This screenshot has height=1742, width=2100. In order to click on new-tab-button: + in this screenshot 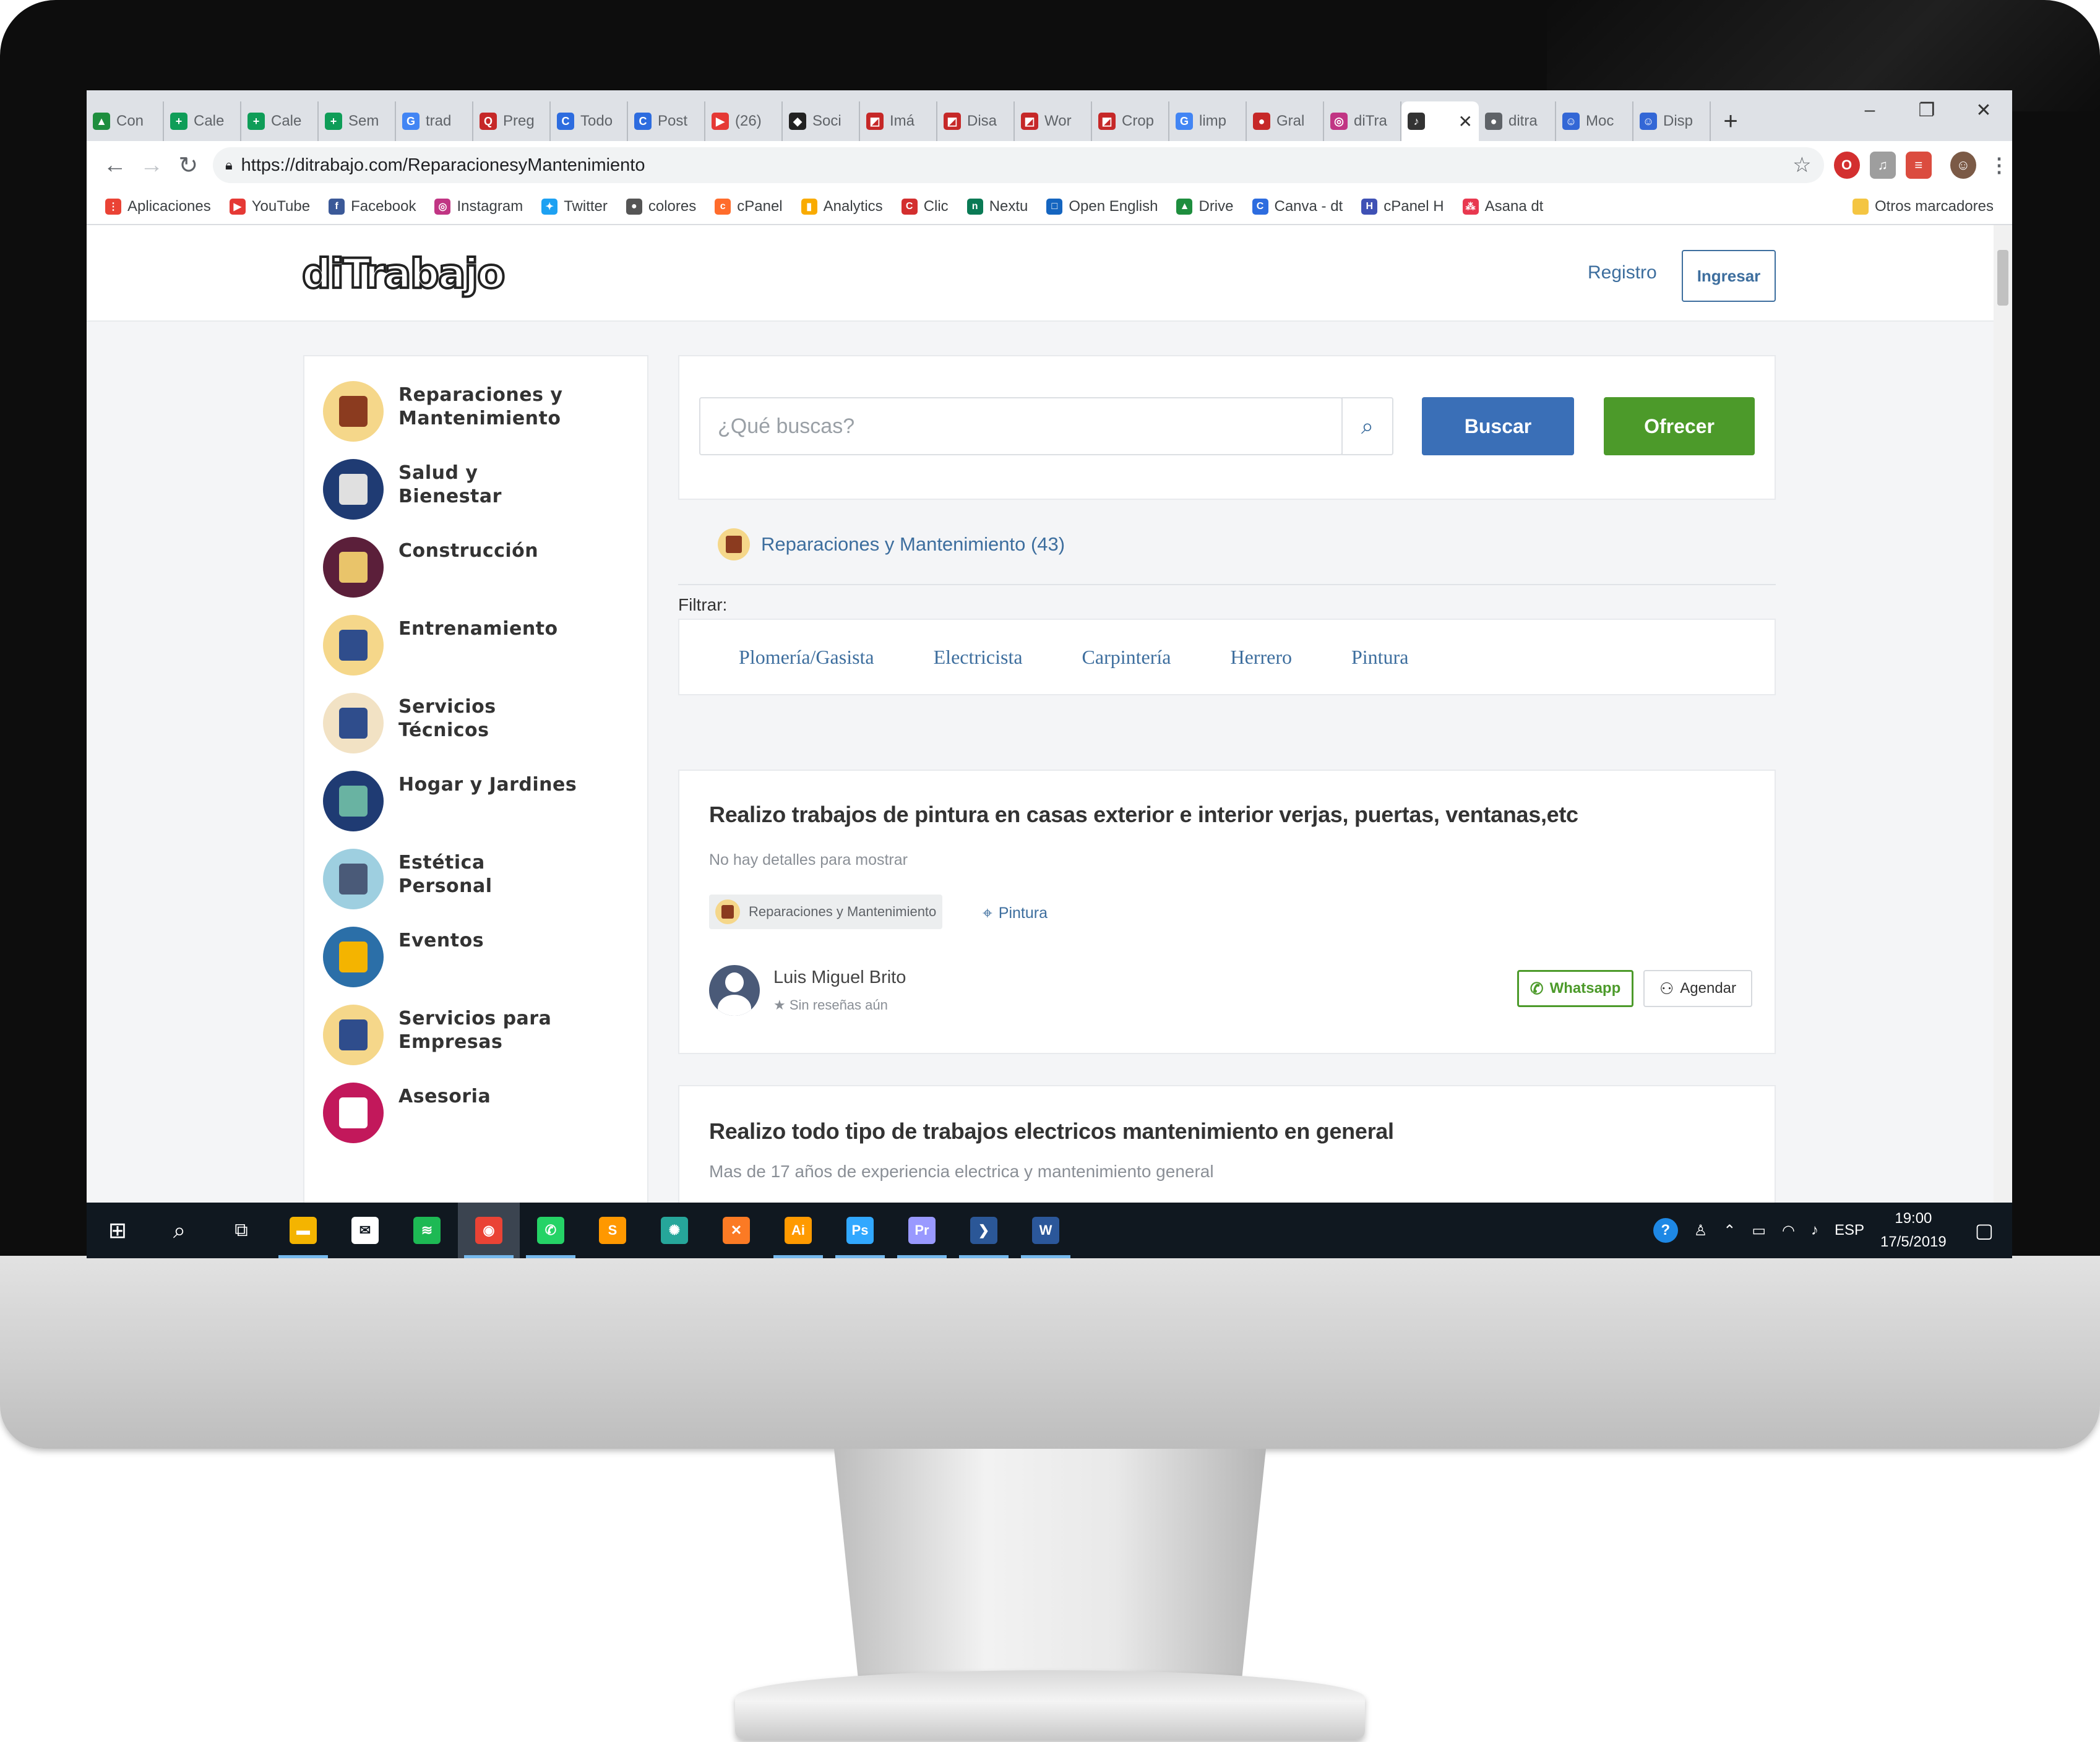, I will do `click(1730, 121)`.